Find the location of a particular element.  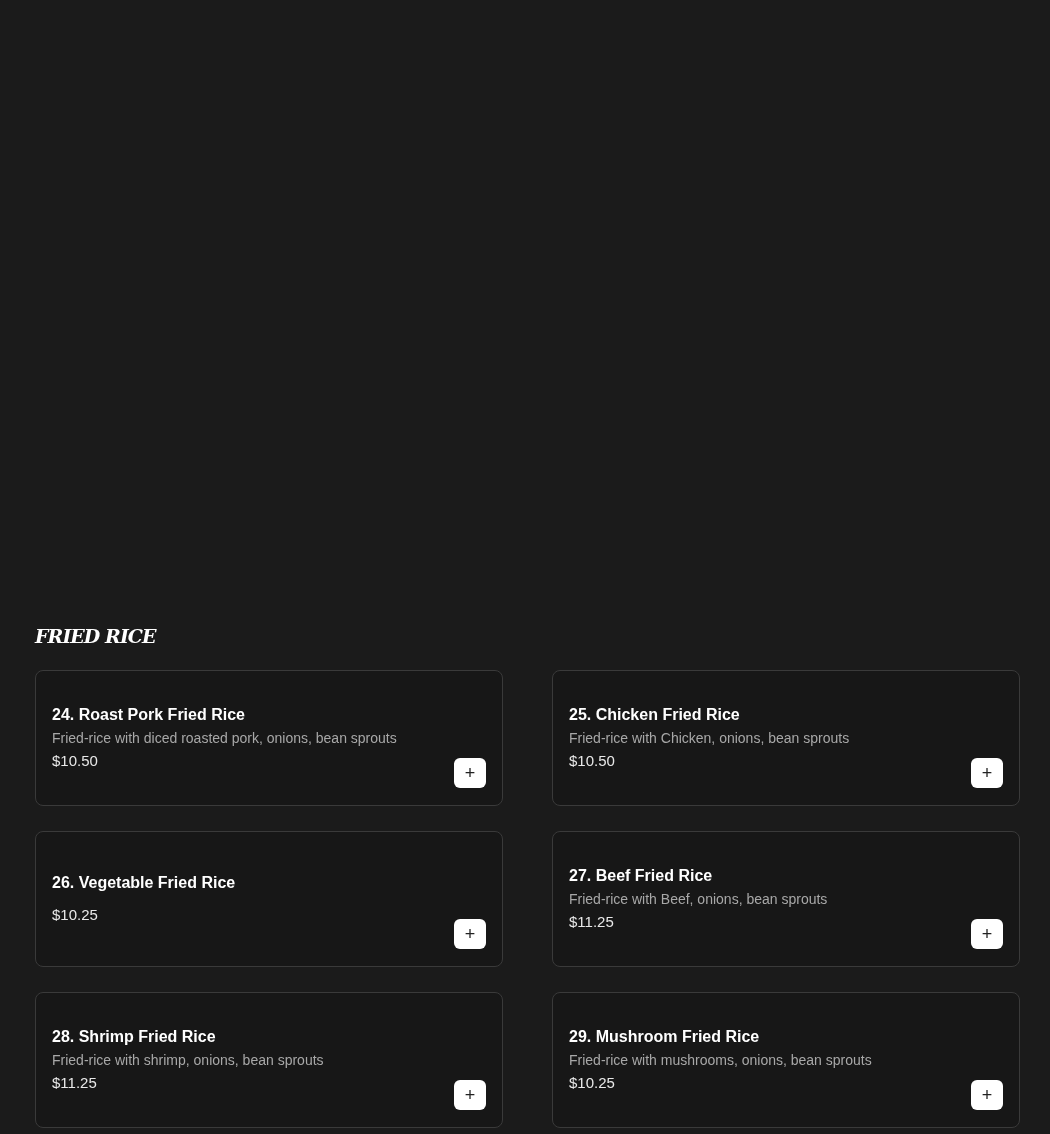

item-description: Fried-rice with shrimp, onions, bean sprouts is located at coordinates (188, 1060).